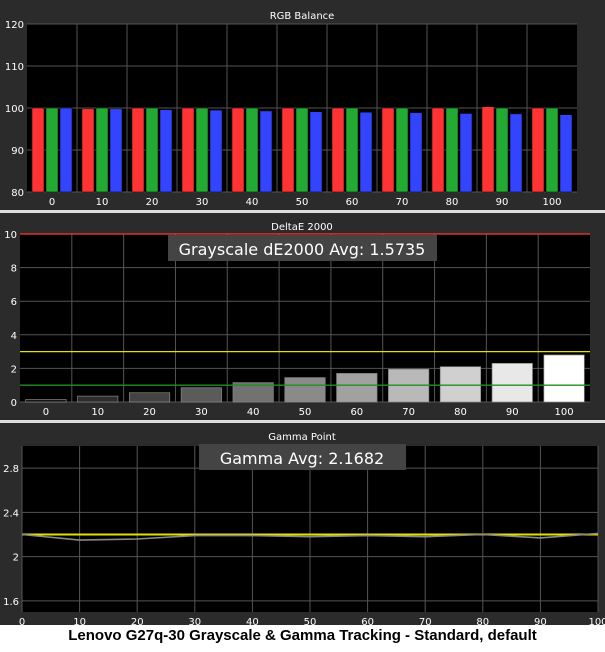 The width and height of the screenshot is (605, 652). Describe the element at coordinates (302, 227) in the screenshot. I see `deltae-title: DeltaE 2000` at that location.